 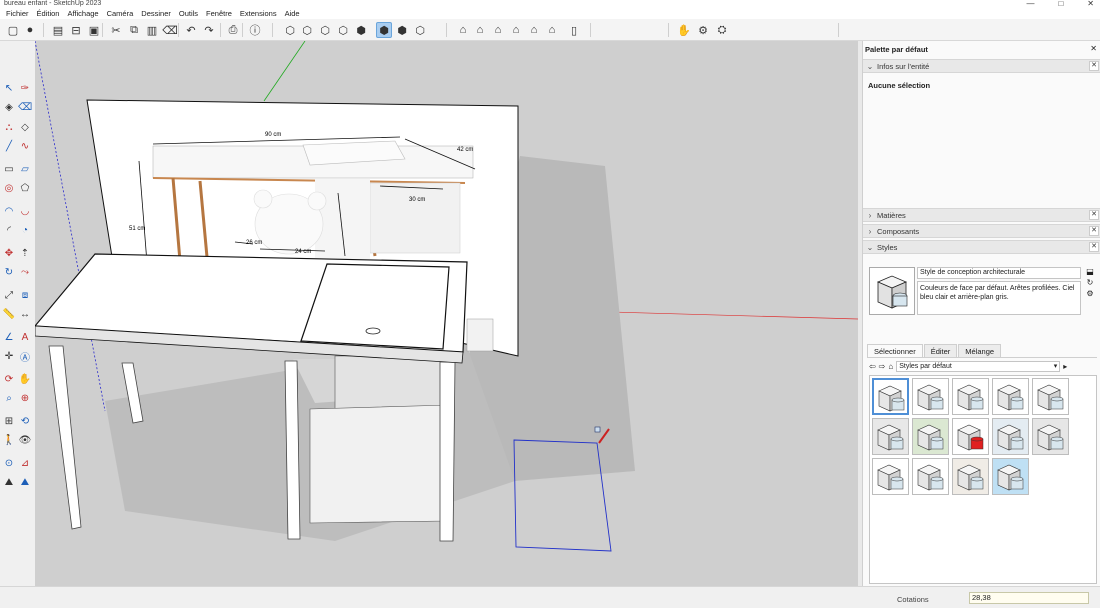 I want to click on materials-header: › Matières ✕, so click(x=981, y=215).